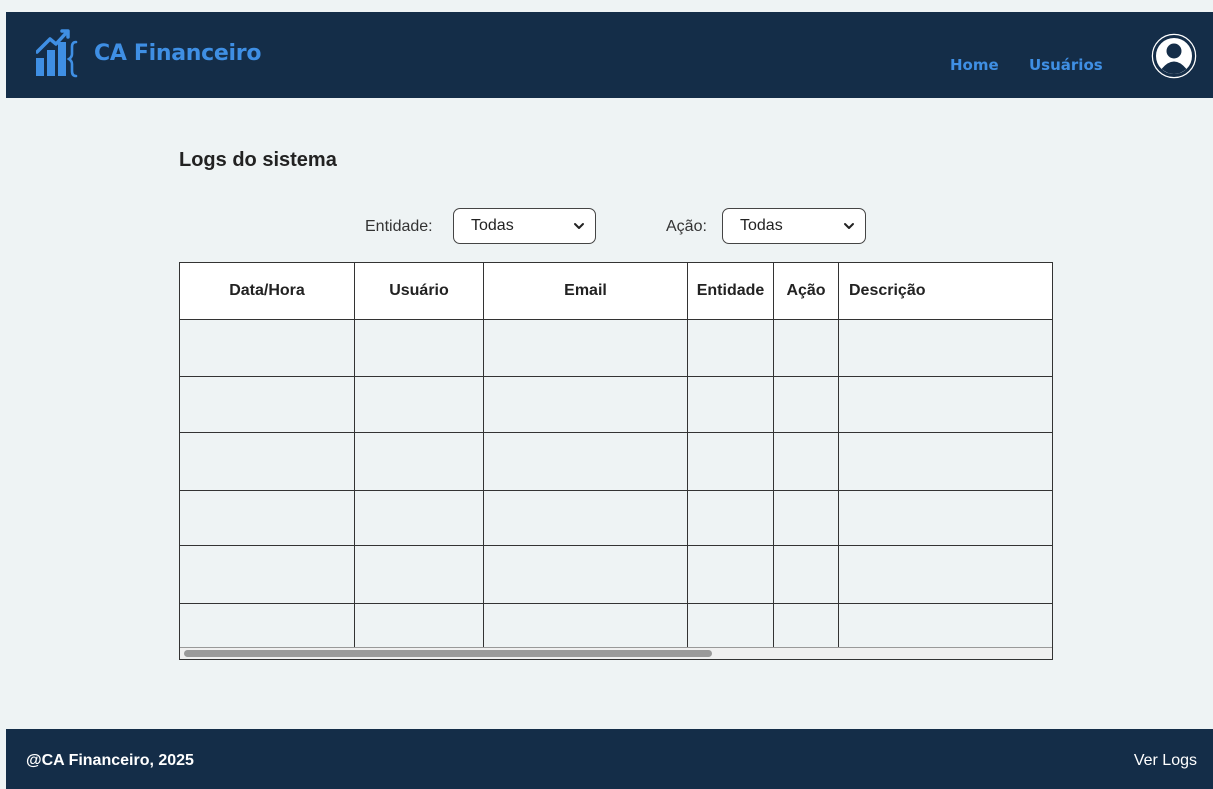  I want to click on brand-name: CA Financeiro, so click(178, 53).